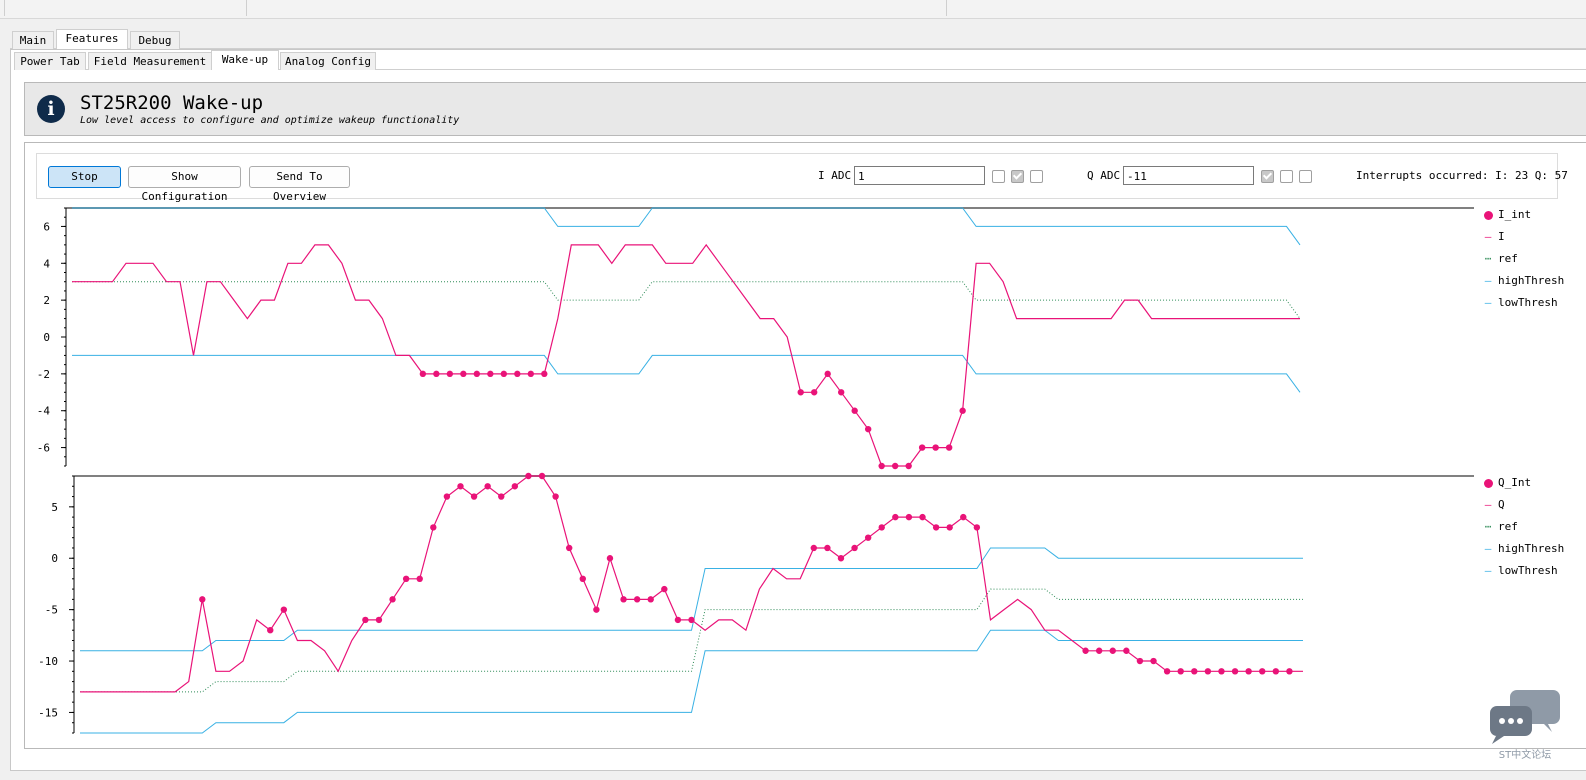  Describe the element at coordinates (54, 507) in the screenshot. I see `q-y-tick-label: 5` at that location.